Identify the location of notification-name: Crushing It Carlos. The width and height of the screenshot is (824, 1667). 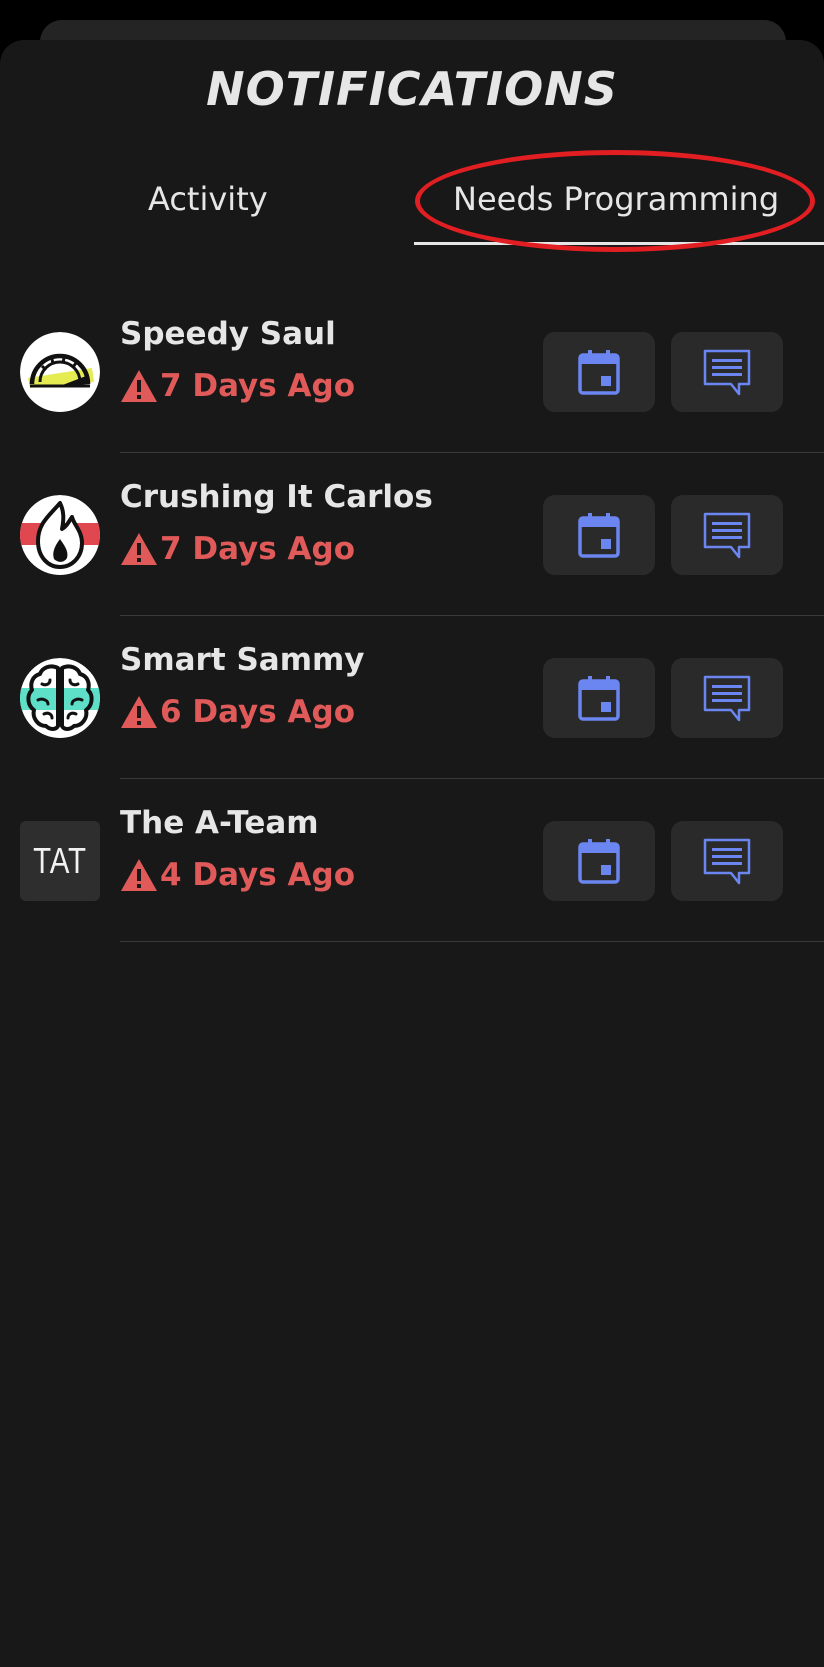
(276, 497).